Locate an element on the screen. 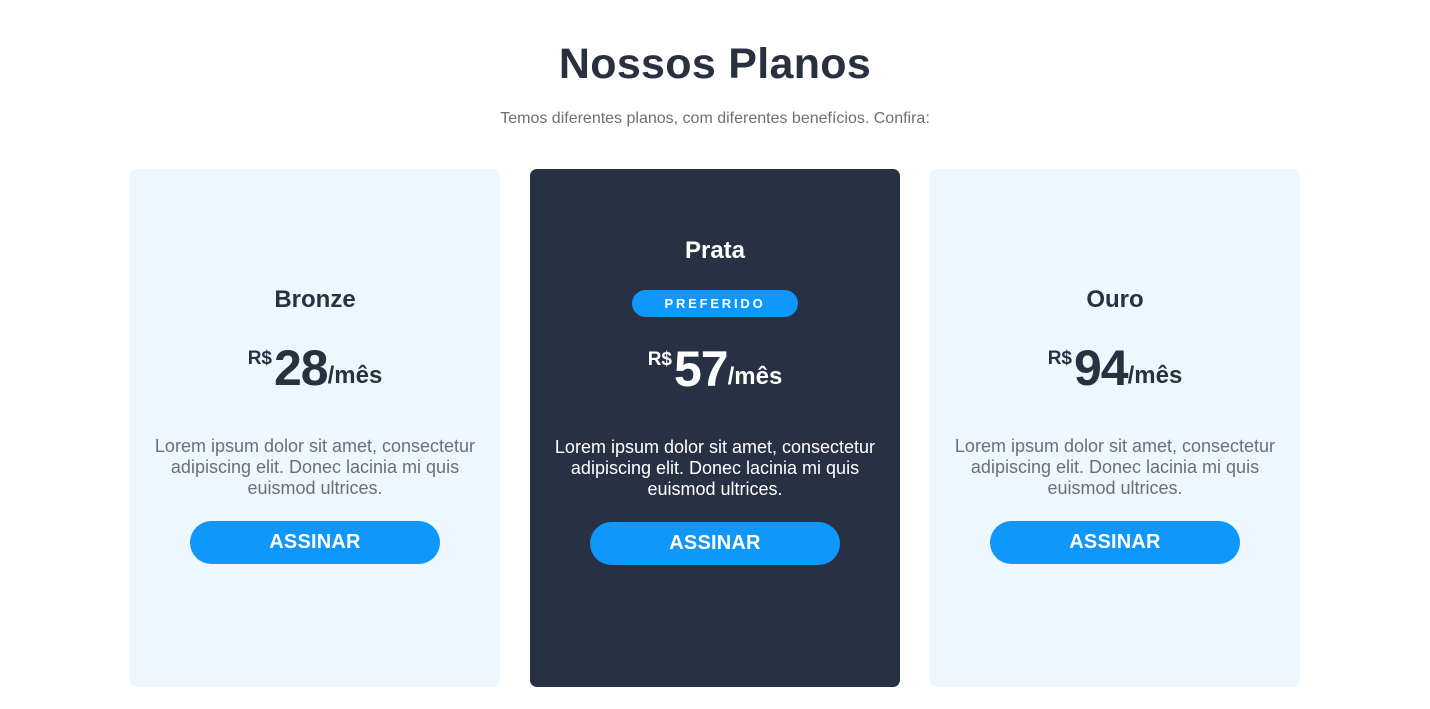  price-amount: 57 is located at coordinates (701, 369).